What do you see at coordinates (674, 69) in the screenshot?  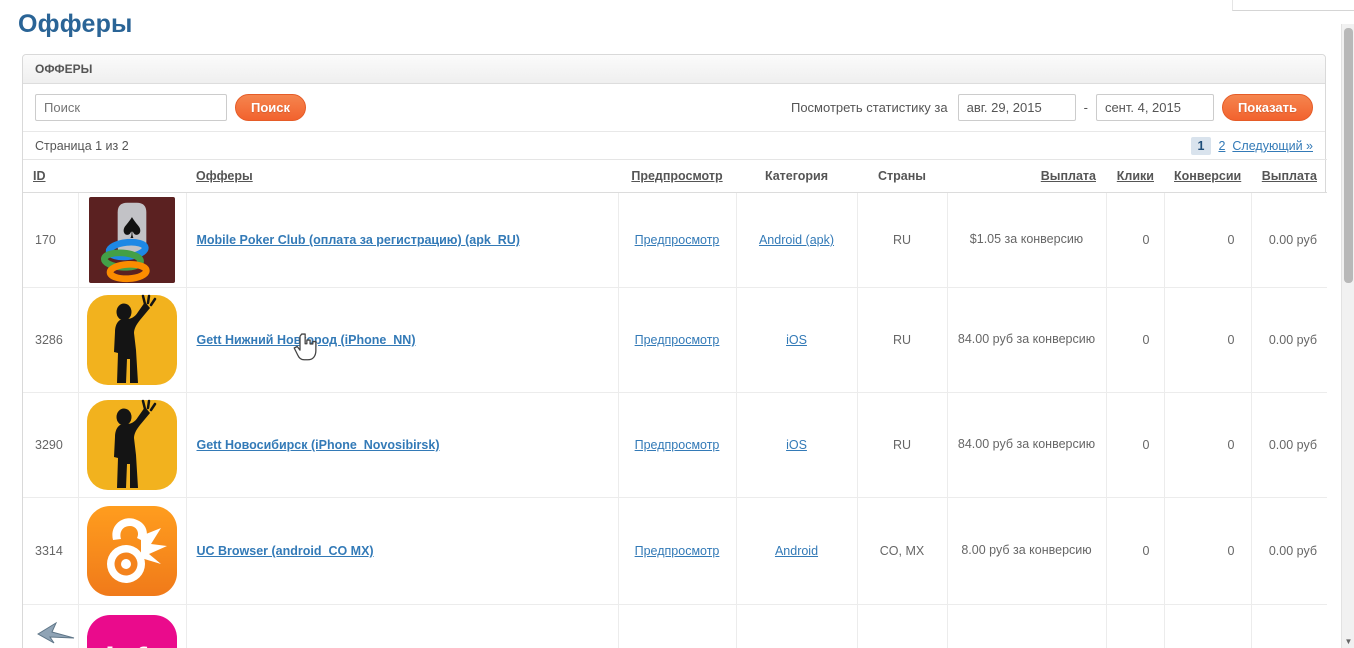 I see `panel-header: ОФФЕРЫ` at bounding box center [674, 69].